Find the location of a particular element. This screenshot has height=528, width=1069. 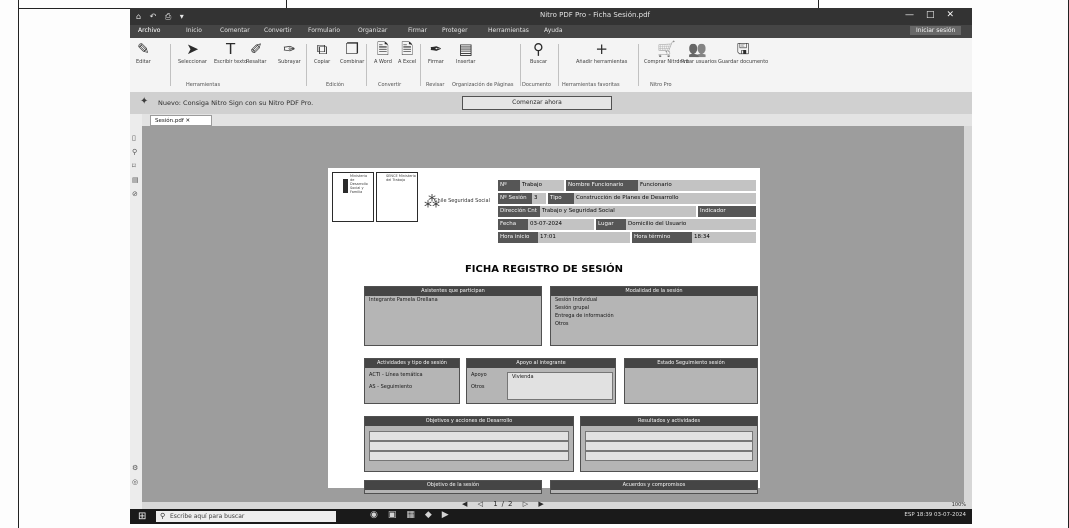

goal-box: Objetivo de la sesión is located at coordinates (453, 487).